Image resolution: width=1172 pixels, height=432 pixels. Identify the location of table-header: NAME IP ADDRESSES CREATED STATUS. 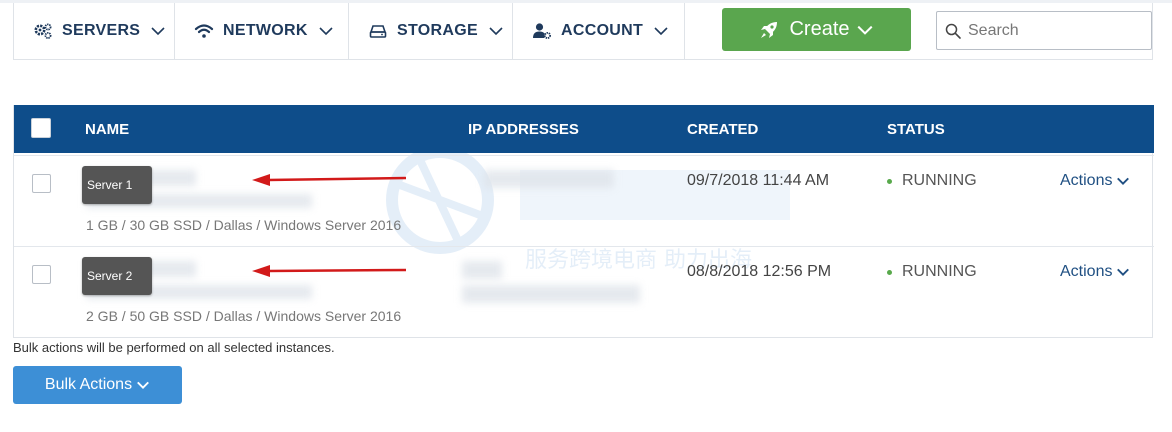
(584, 129).